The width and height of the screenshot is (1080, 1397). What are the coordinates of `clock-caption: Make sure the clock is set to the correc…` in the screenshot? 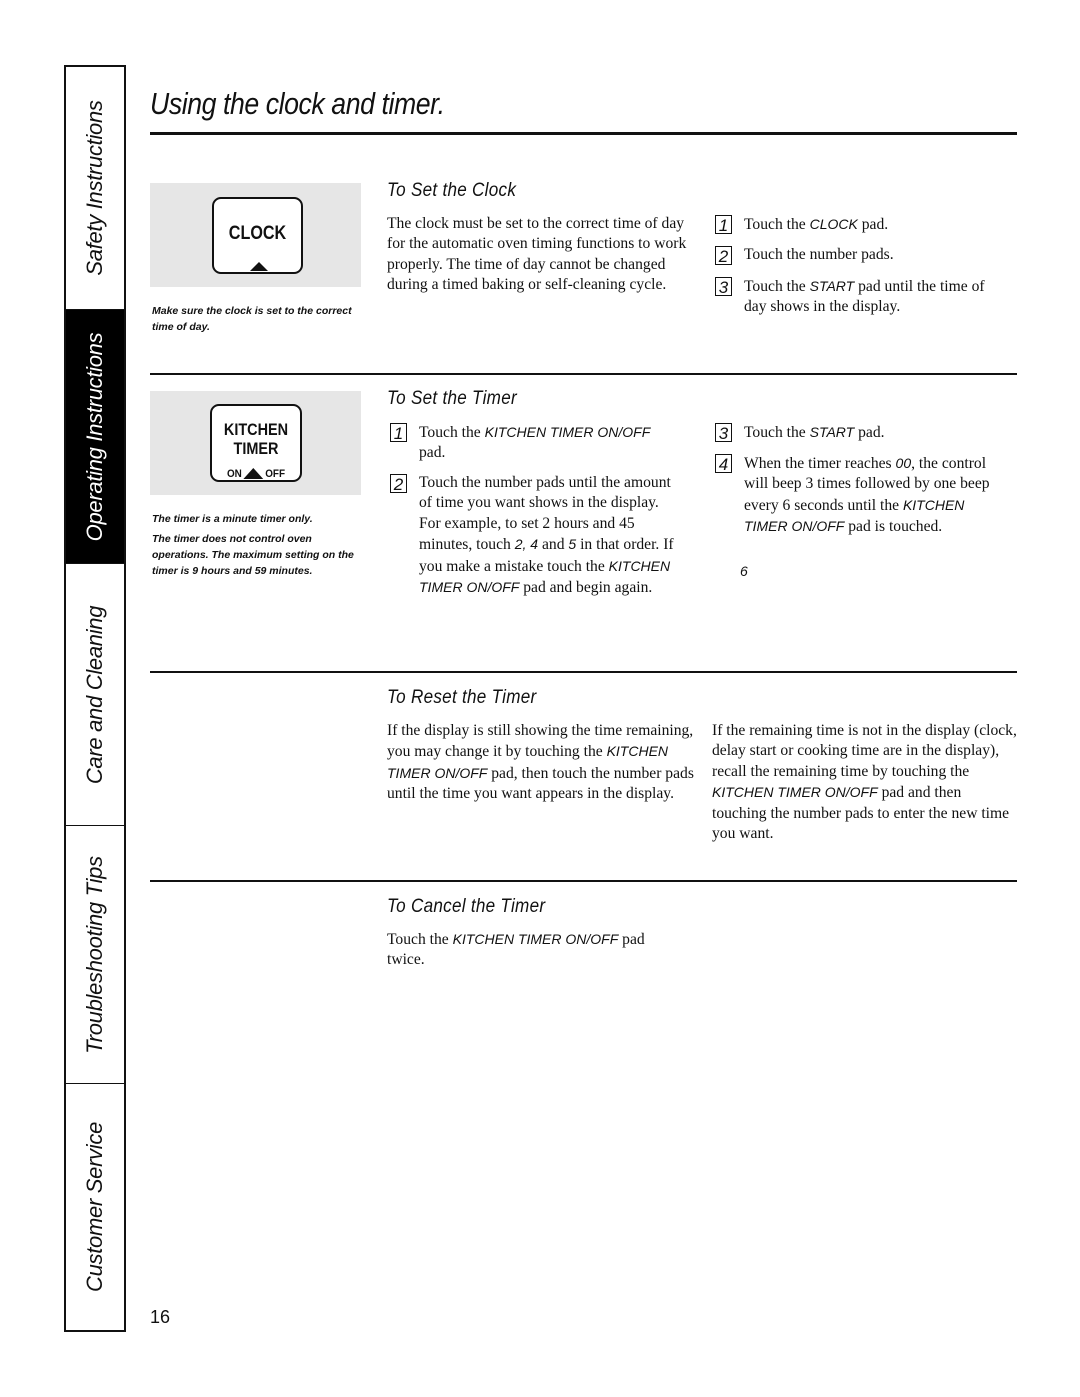 It's located at (252, 319).